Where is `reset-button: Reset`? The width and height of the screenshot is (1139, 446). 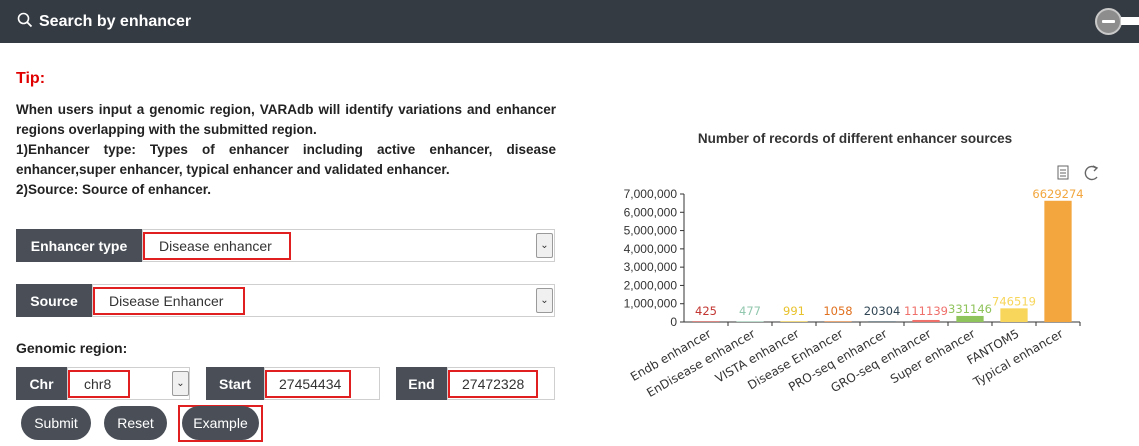 reset-button: Reset is located at coordinates (135, 423).